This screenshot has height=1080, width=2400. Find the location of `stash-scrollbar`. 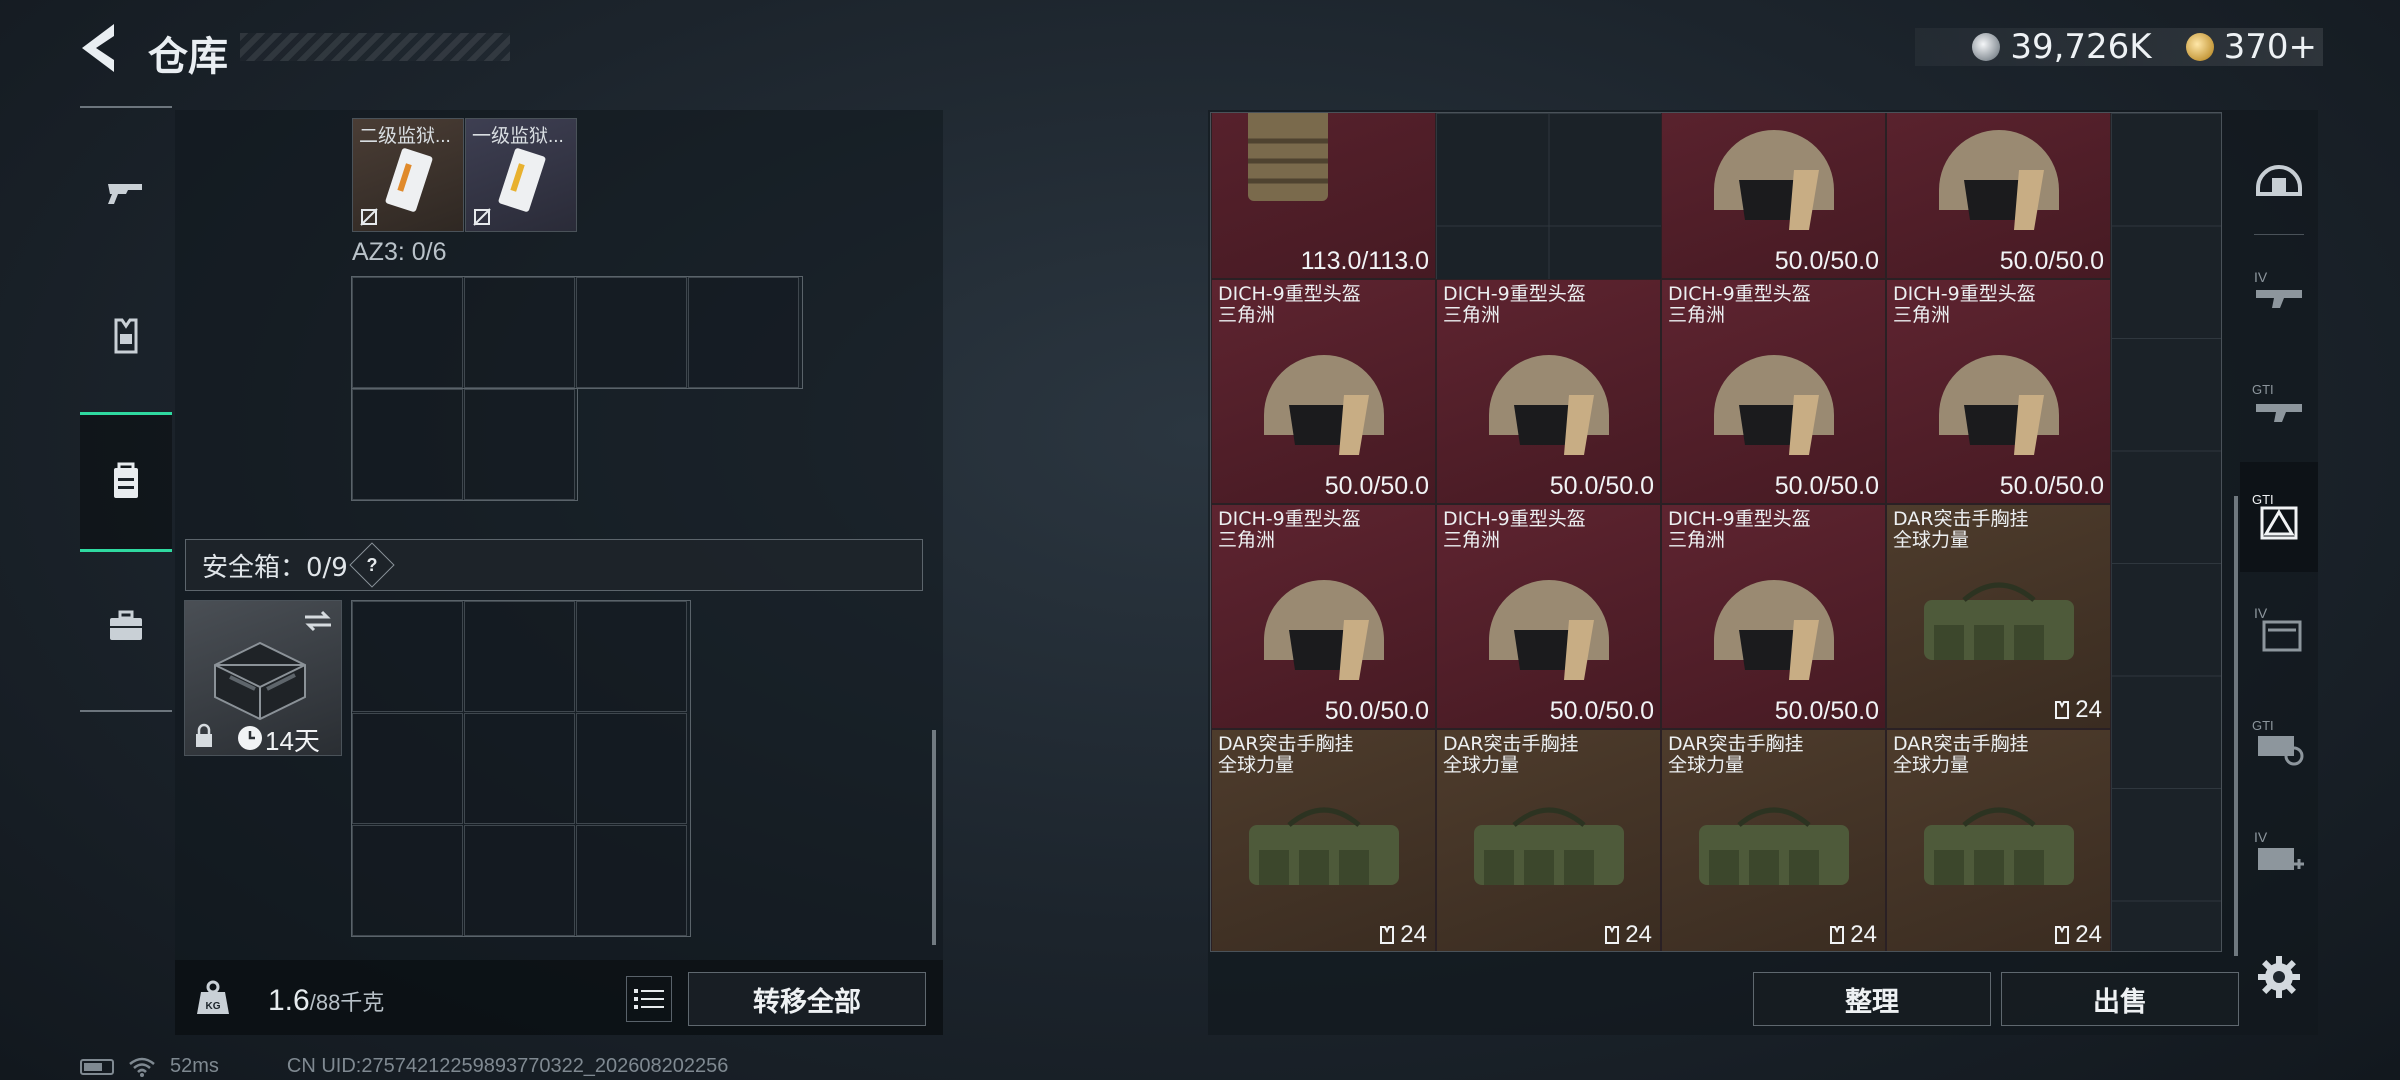

stash-scrollbar is located at coordinates (2236, 726).